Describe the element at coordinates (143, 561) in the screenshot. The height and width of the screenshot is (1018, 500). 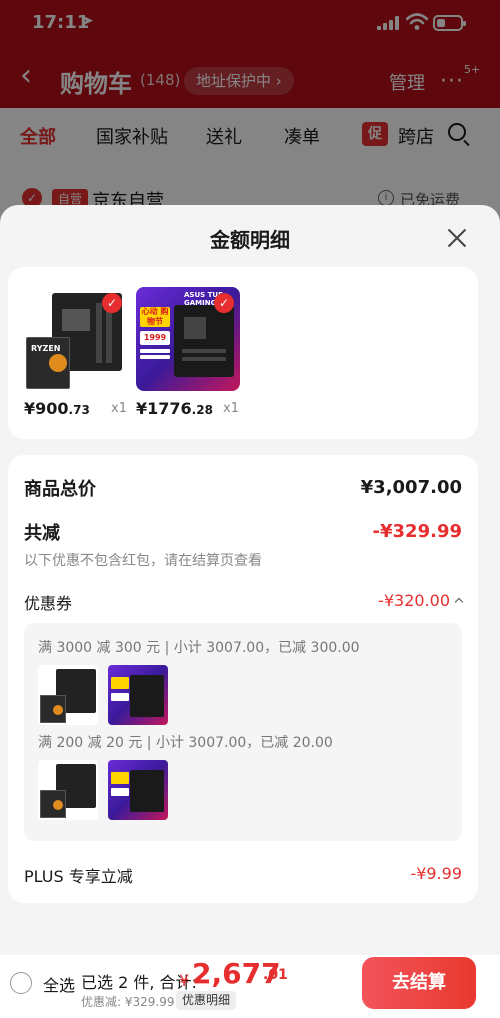
I see `discount-note: 以下优惠不包含红包，请在结算页查看` at that location.